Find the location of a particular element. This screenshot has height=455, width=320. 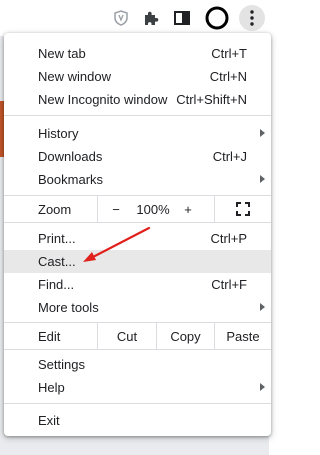

menu-item-shortcut: Ctrl+T is located at coordinates (229, 53).